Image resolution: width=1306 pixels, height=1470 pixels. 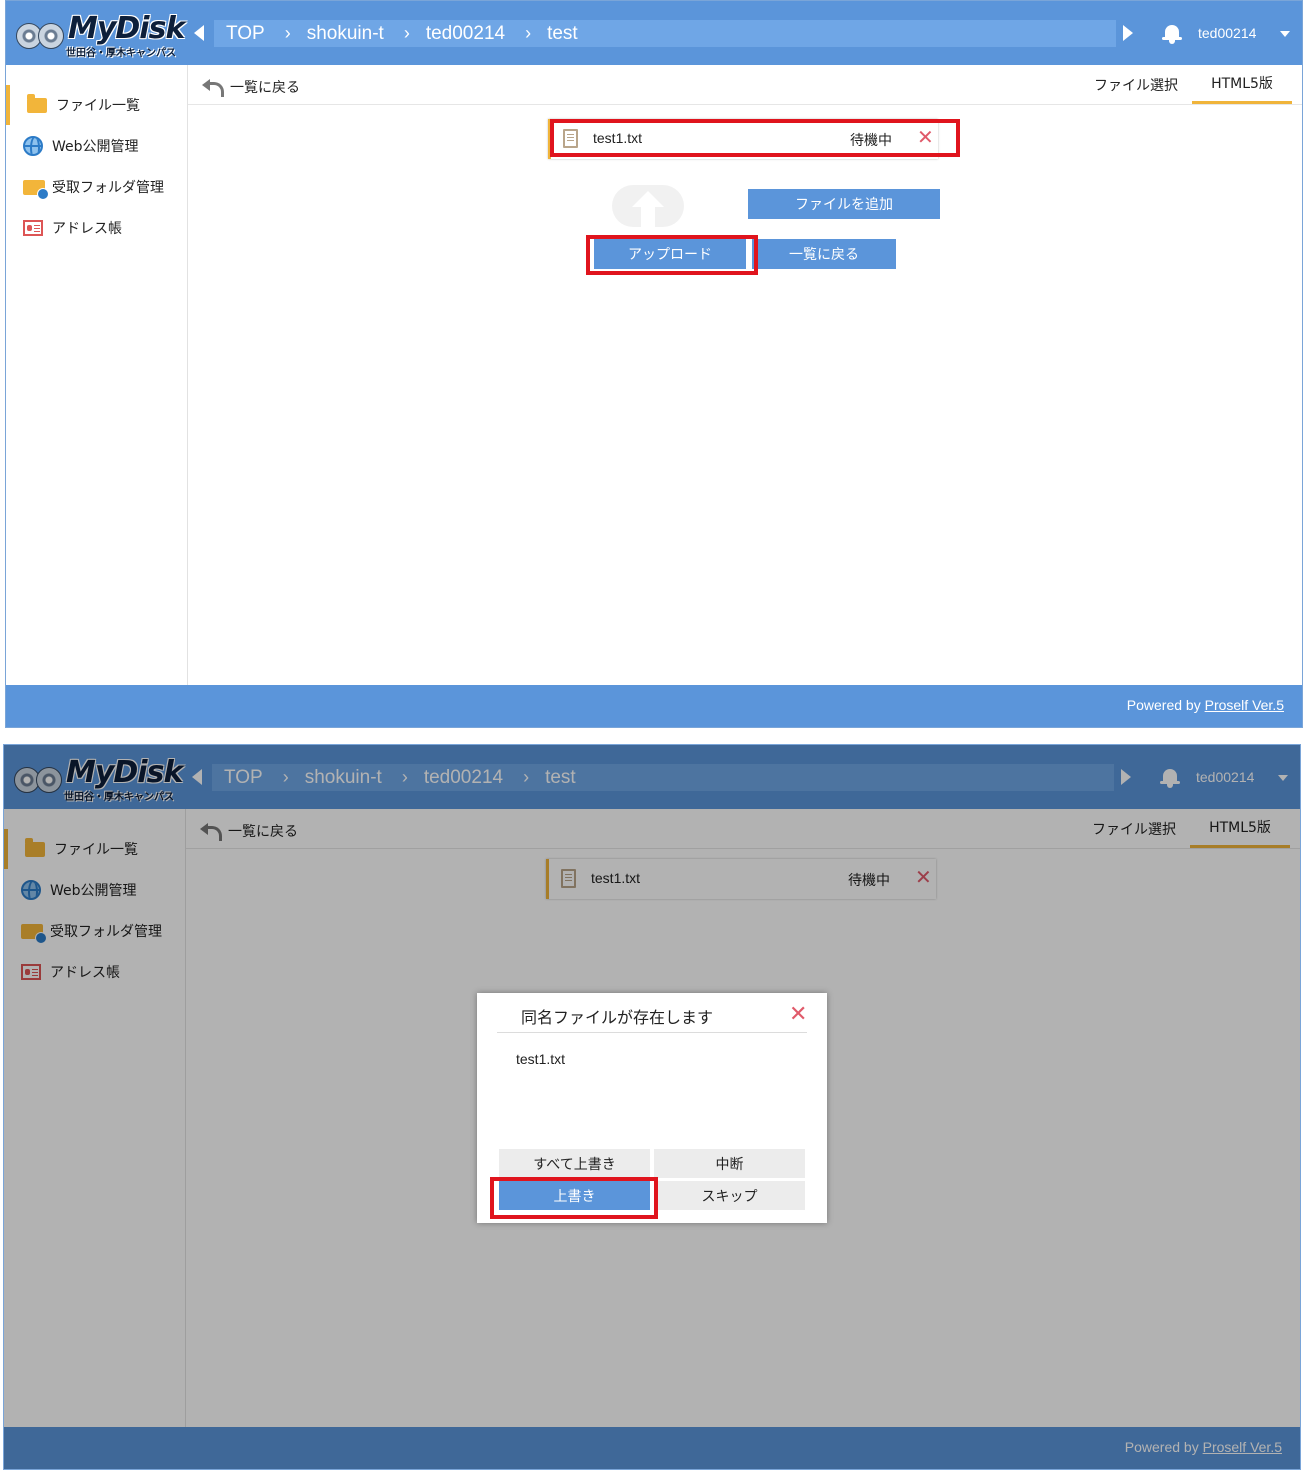 What do you see at coordinates (541, 1059) in the screenshot?
I see `dialog-file-name: test1.txt` at bounding box center [541, 1059].